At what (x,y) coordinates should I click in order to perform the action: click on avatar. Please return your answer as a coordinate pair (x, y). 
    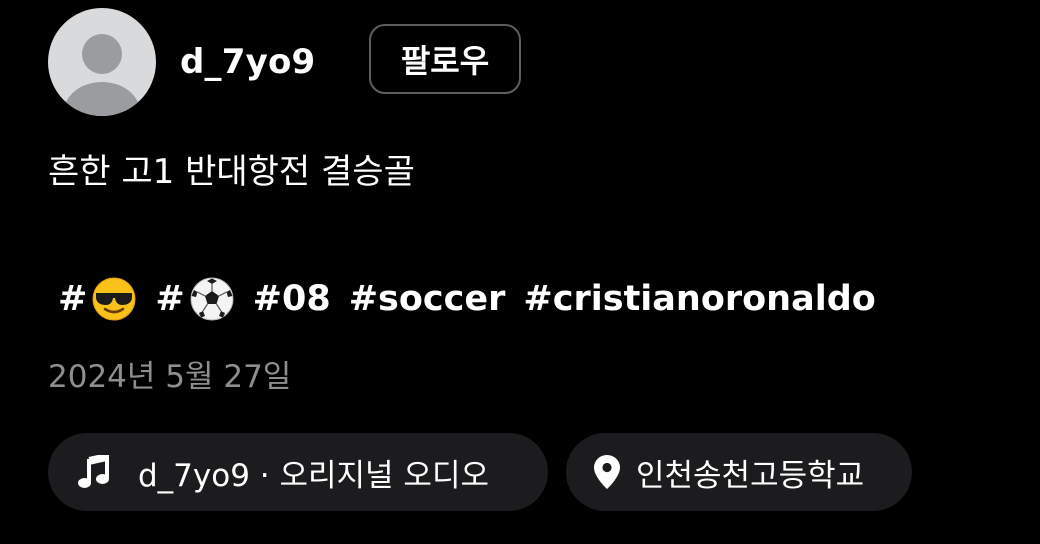
    Looking at the image, I should click on (102, 62).